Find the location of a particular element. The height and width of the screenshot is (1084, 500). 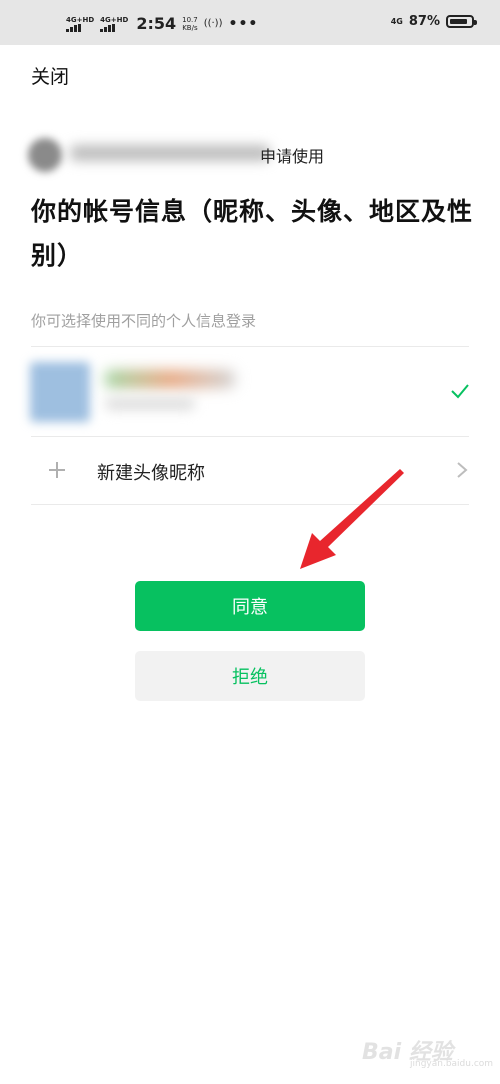

status-left: 4G+HD 4G+HD 2:54 10.7 KB/s ((·)) ••• is located at coordinates (162, 23).